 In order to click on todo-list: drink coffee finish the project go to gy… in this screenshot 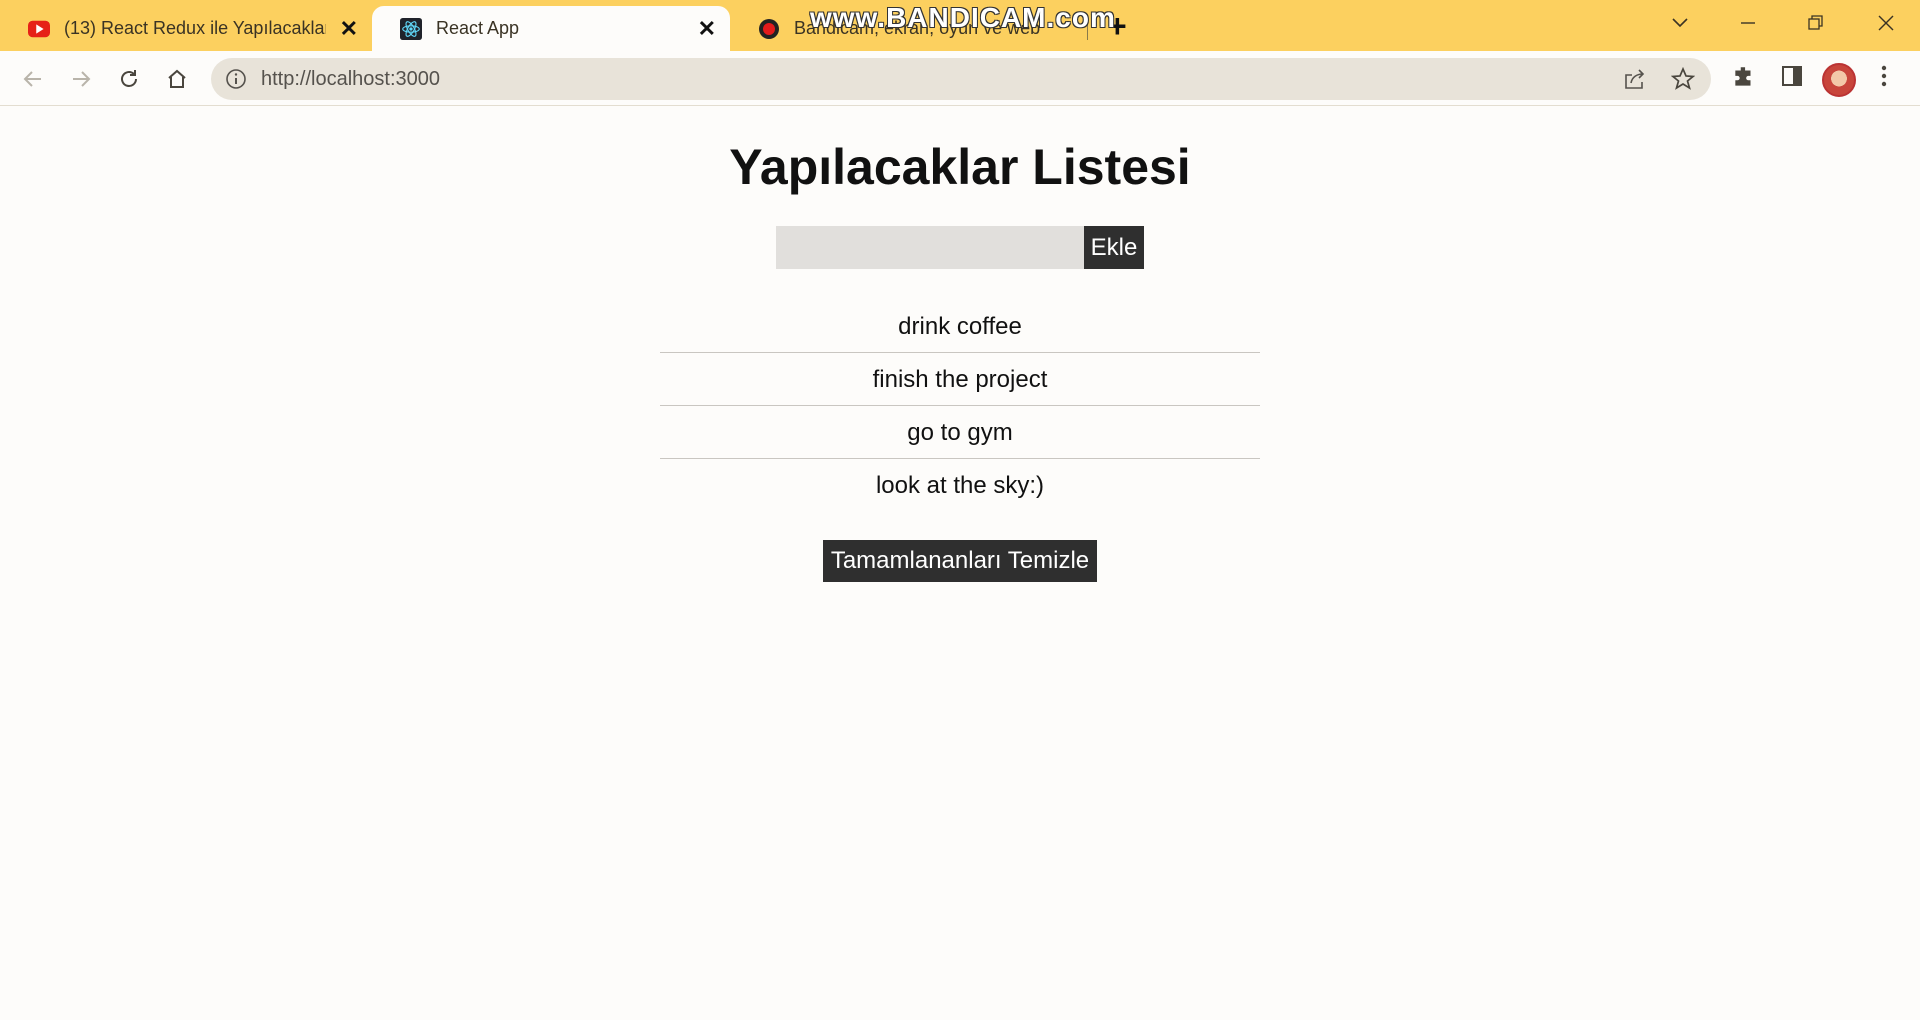, I will do `click(960, 406)`.